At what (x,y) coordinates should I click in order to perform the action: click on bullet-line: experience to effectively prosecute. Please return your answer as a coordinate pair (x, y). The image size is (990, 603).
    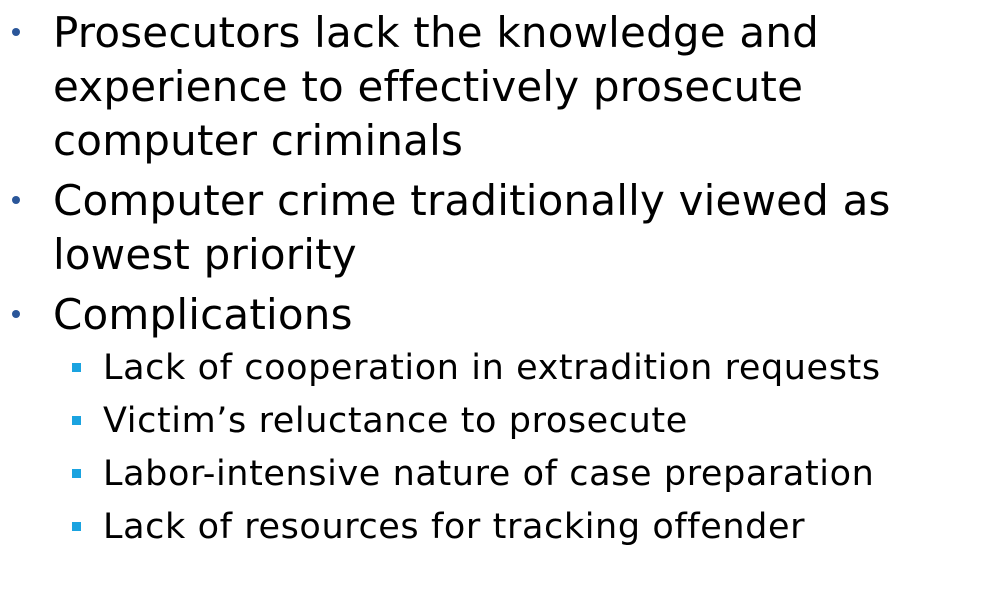
    Looking at the image, I should click on (428, 86).